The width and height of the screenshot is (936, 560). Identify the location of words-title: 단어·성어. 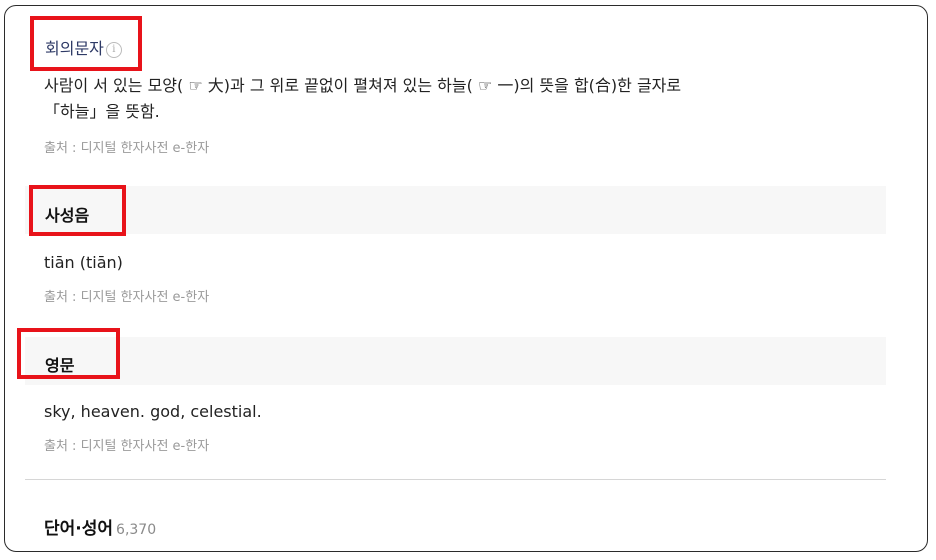
(79, 529).